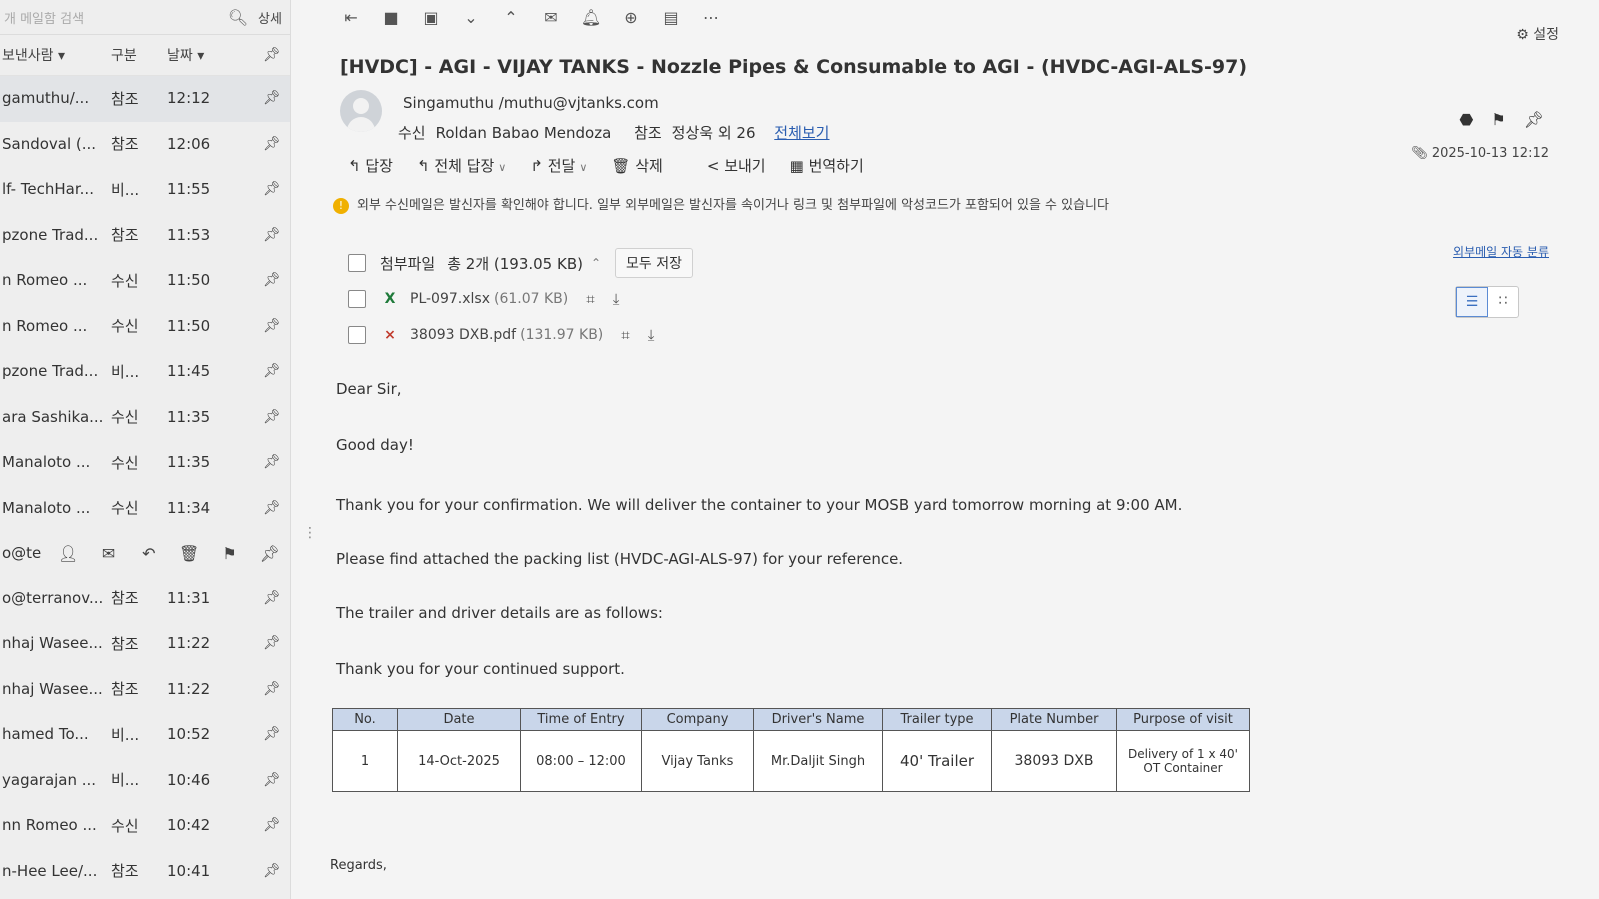 This screenshot has width=1599, height=899. What do you see at coordinates (736, 165) in the screenshot?
I see `send-button: < 보내기` at bounding box center [736, 165].